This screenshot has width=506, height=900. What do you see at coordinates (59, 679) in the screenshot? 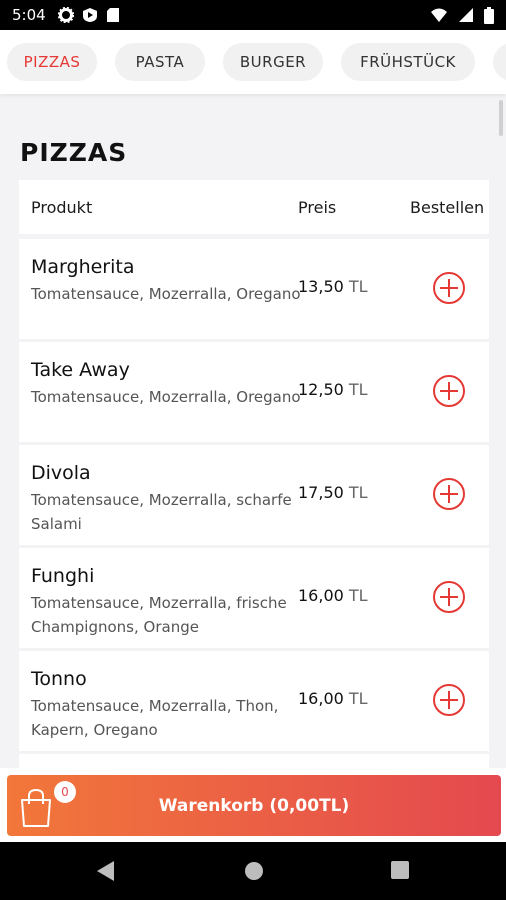
I see `product-name: Tonno` at bounding box center [59, 679].